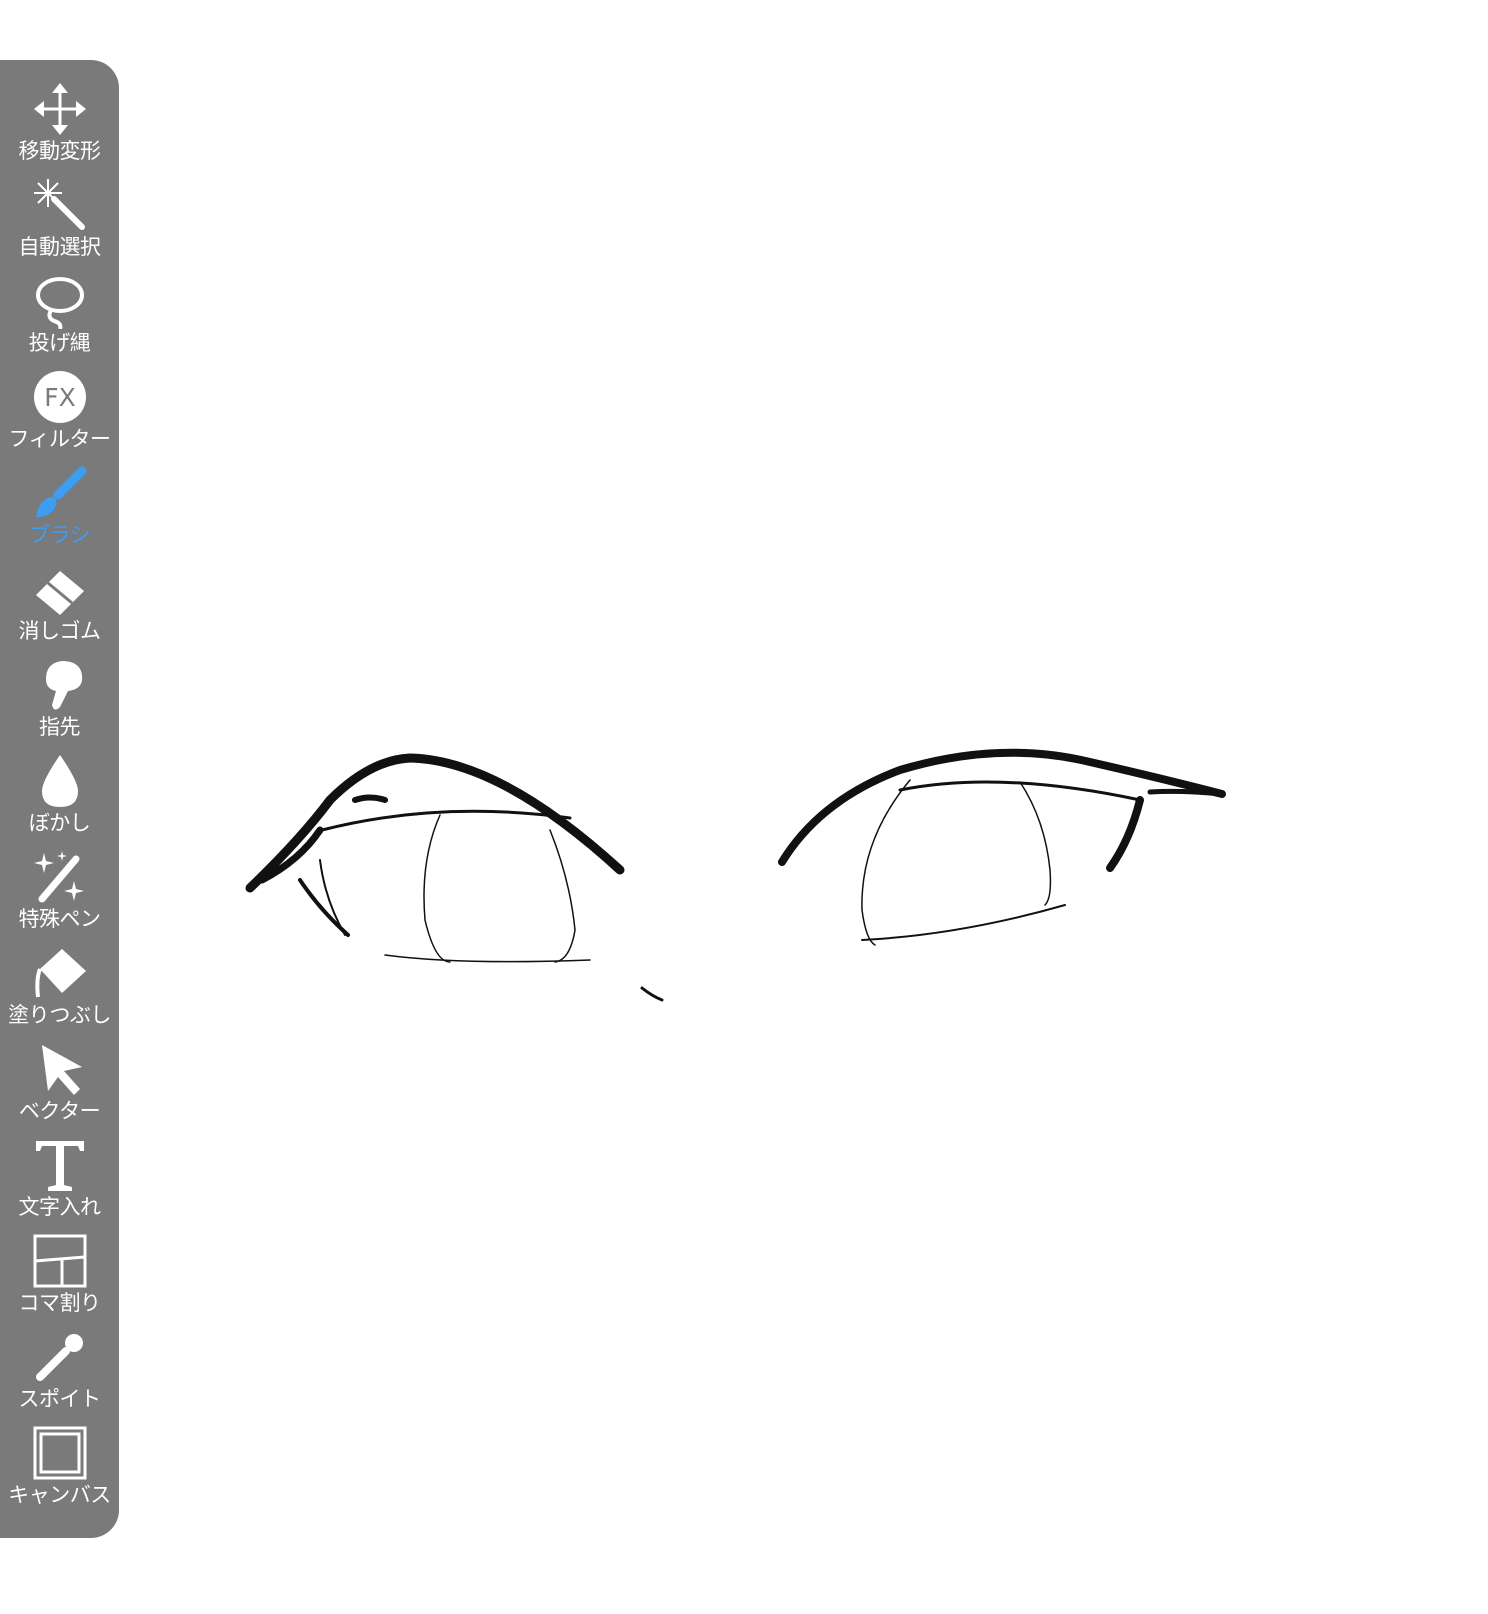 The image size is (1488, 1614). I want to click on tool-vector: ベクター, so click(59, 1088).